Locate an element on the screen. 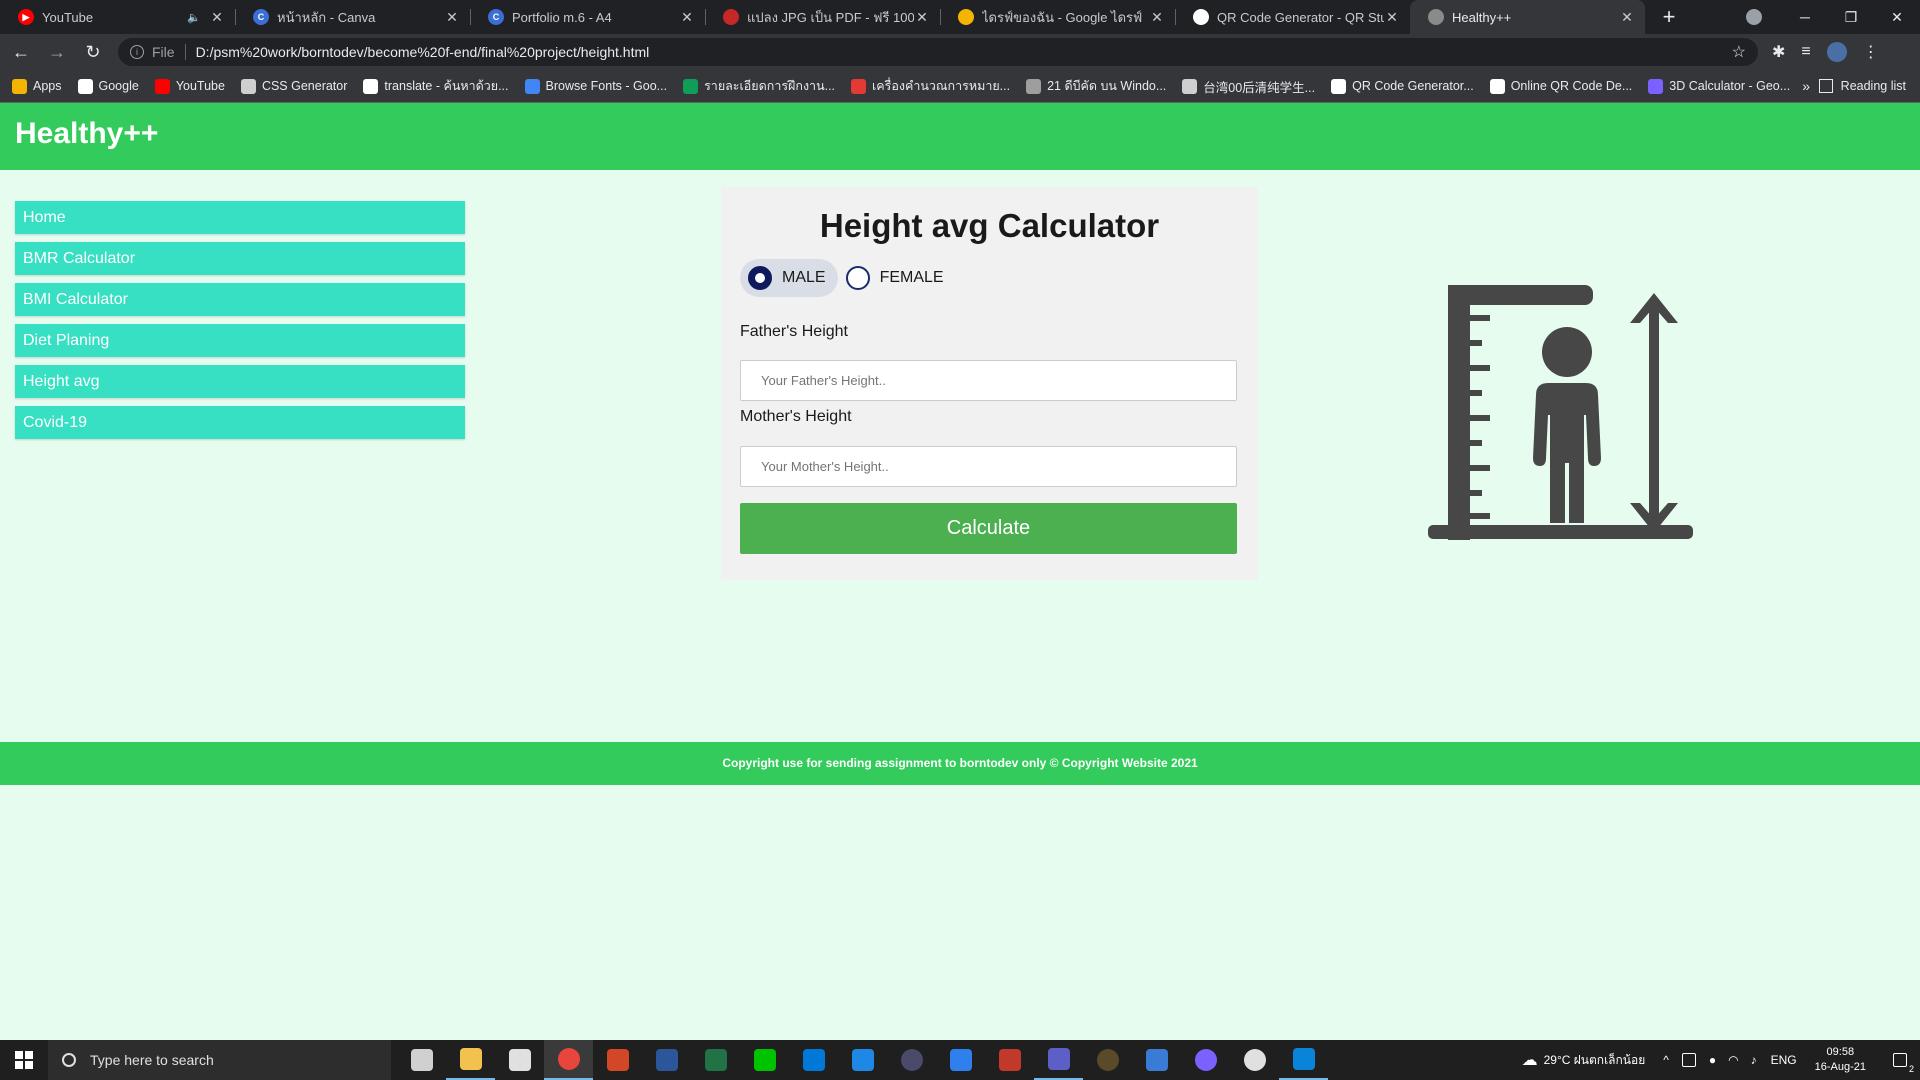  bookmark-item: CSS Generator is located at coordinates (294, 86).